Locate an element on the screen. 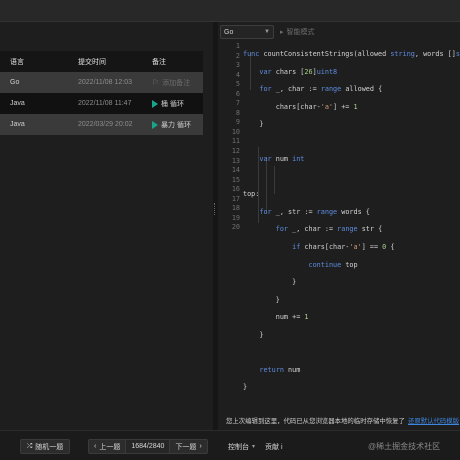  language-value: Go is located at coordinates (229, 32).